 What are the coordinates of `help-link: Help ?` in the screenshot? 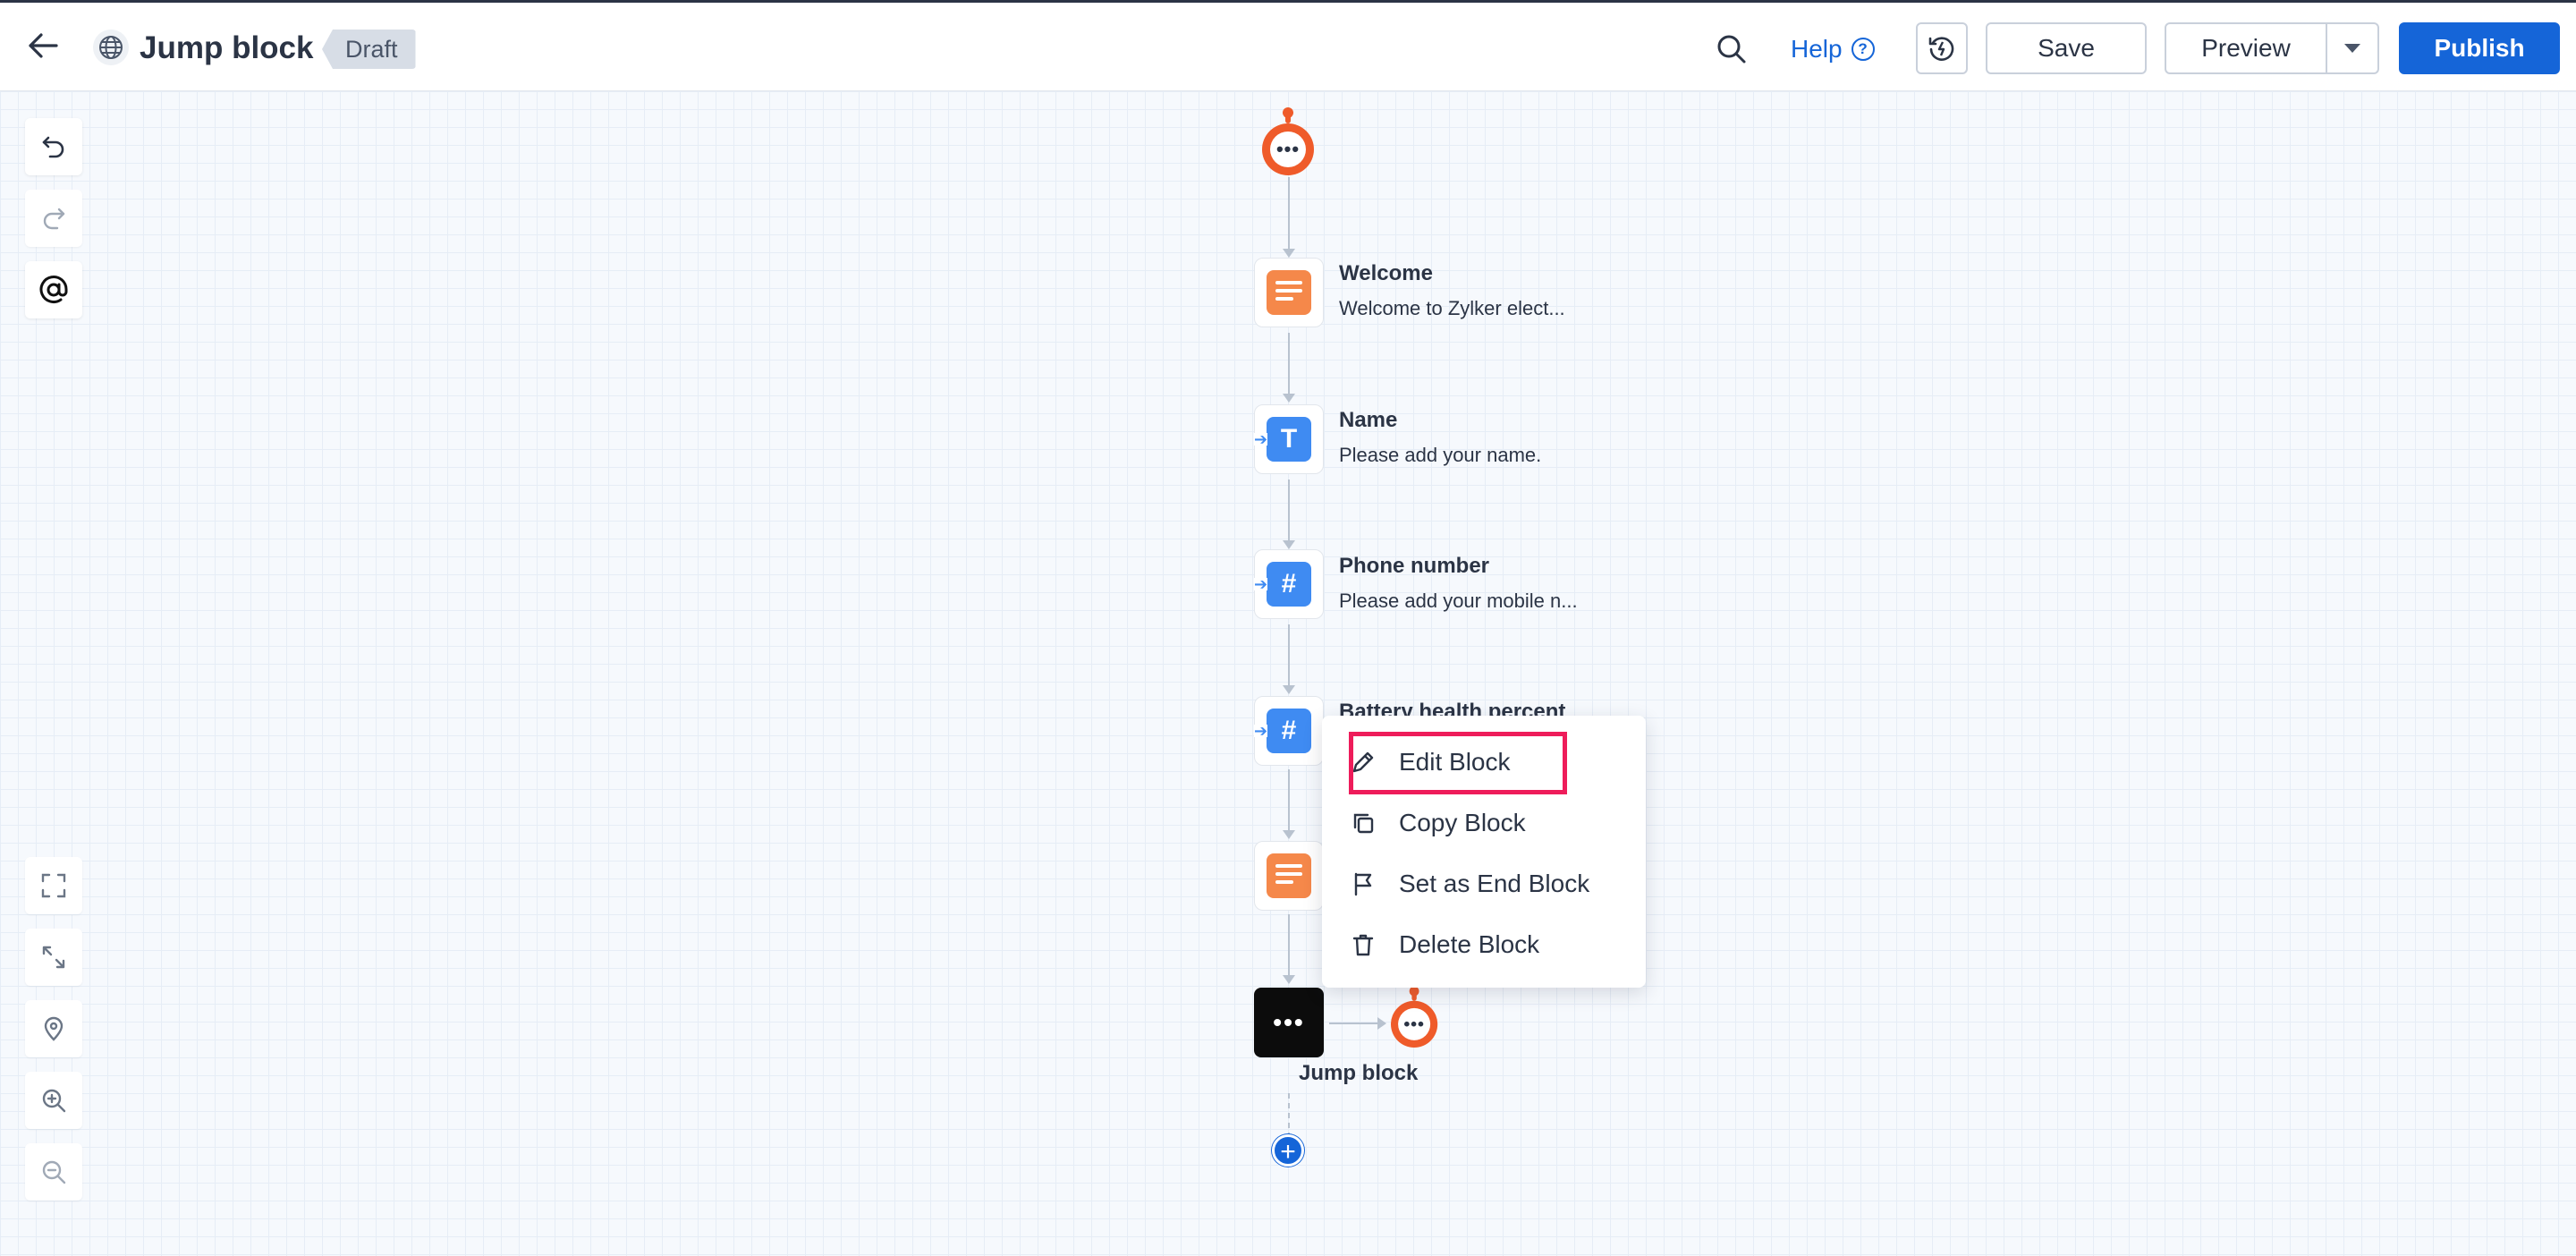 It's located at (1833, 49).